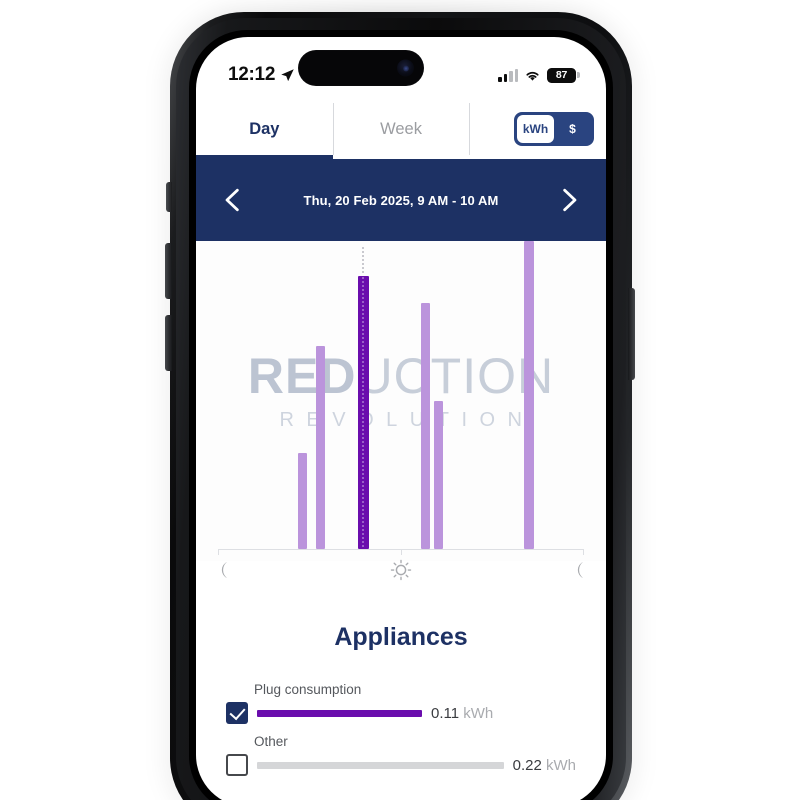  Describe the element at coordinates (447, 713) in the screenshot. I see `appliance-value-number: 0.11` at that location.